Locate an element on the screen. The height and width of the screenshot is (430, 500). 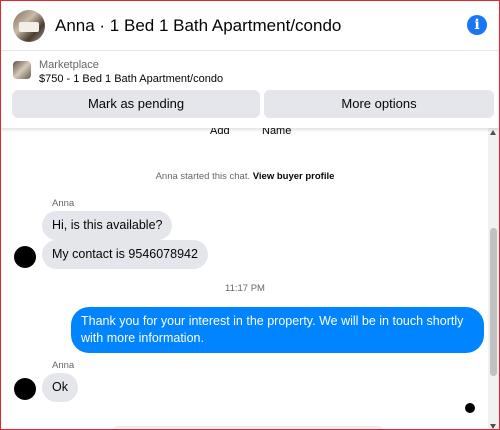
scrollbar-thumb is located at coordinates (493, 302).